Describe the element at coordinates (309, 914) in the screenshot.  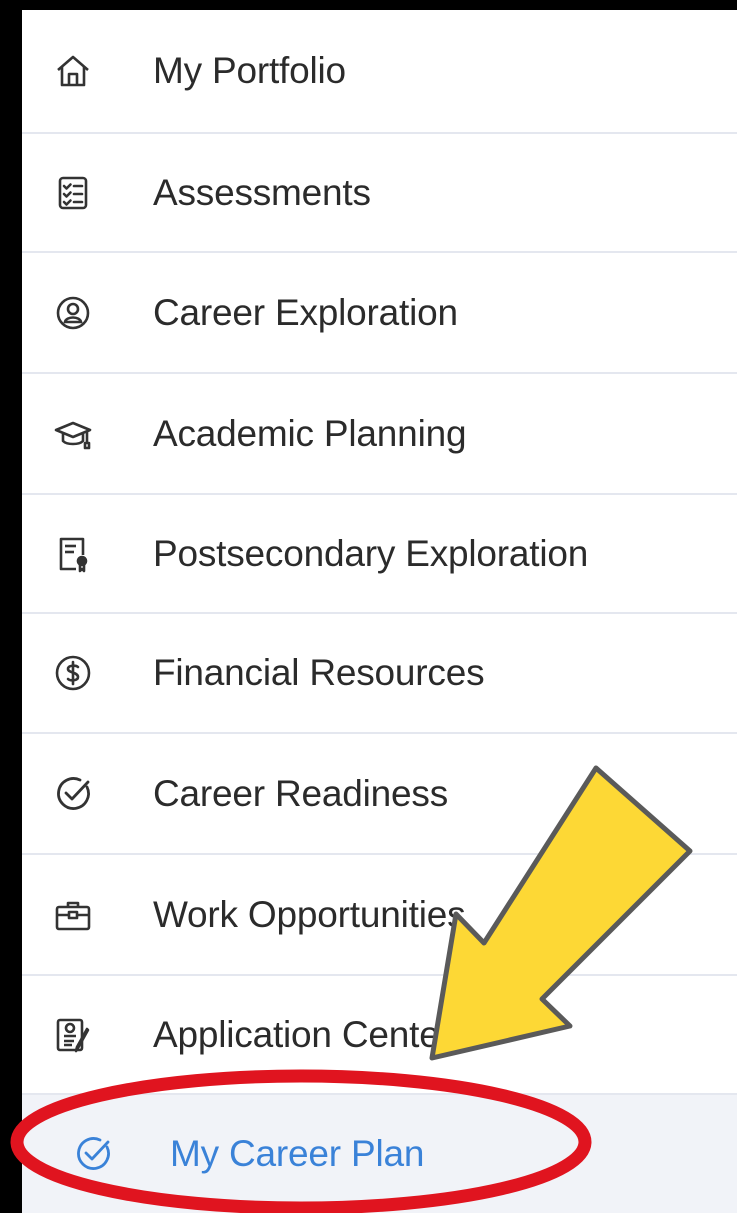
I see `nav-item-label: Work Opportunities` at that location.